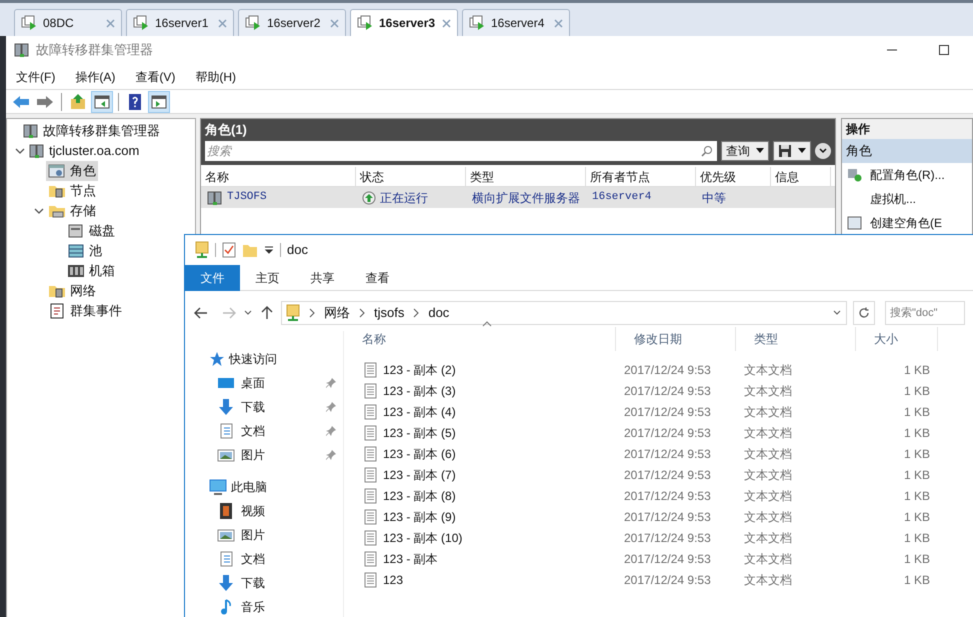 This screenshot has width=973, height=617. Describe the element at coordinates (212, 278) in the screenshot. I see `ribbon-tab: 文件` at that location.